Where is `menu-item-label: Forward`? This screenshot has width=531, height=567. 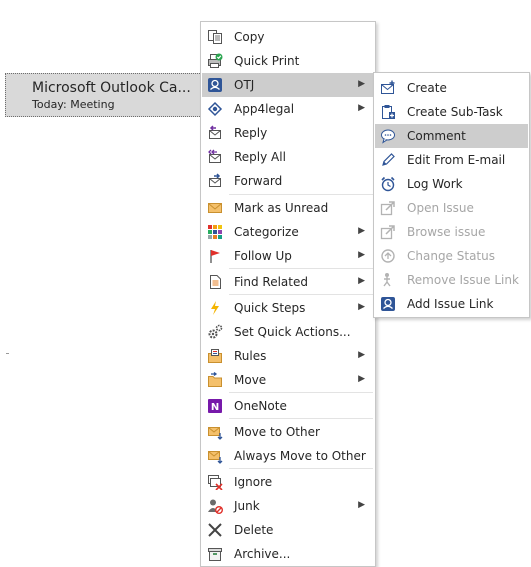 menu-item-label: Forward is located at coordinates (258, 181).